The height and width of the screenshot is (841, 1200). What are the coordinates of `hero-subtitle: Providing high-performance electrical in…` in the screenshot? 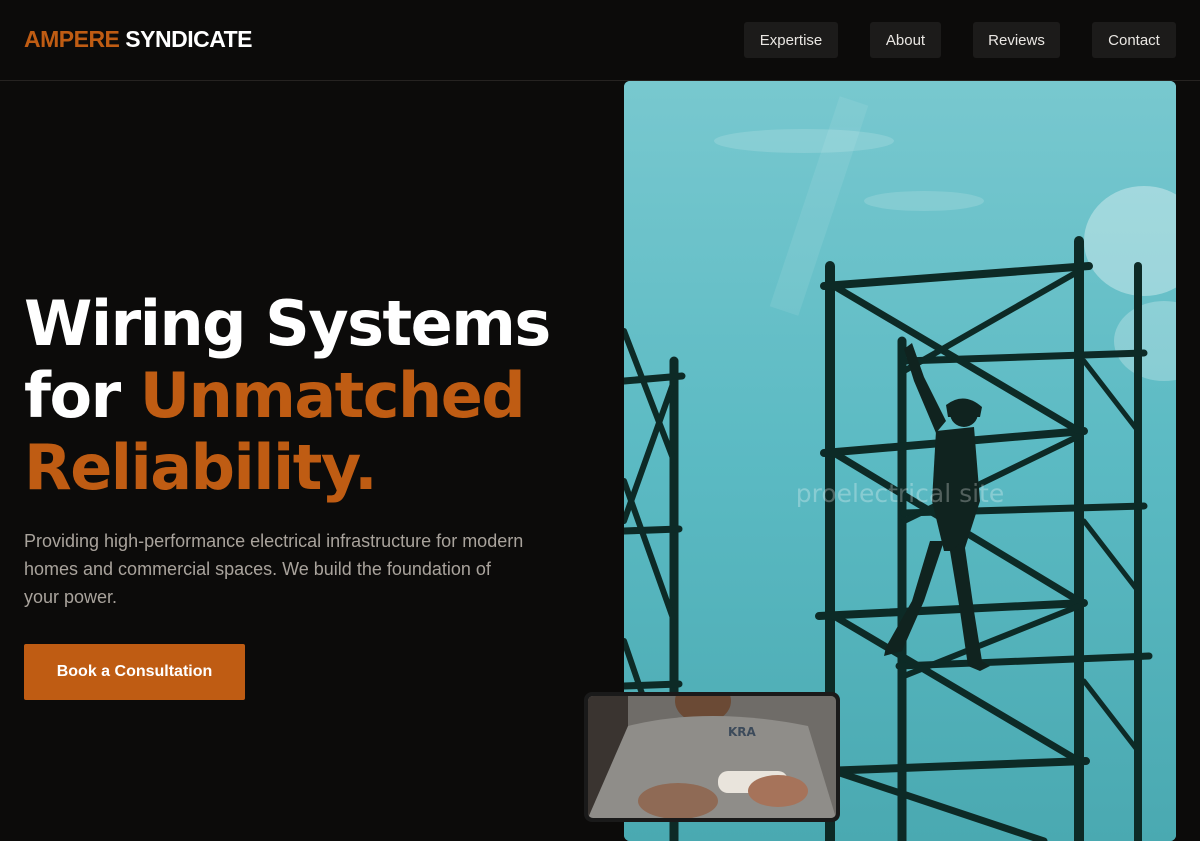 It's located at (274, 569).